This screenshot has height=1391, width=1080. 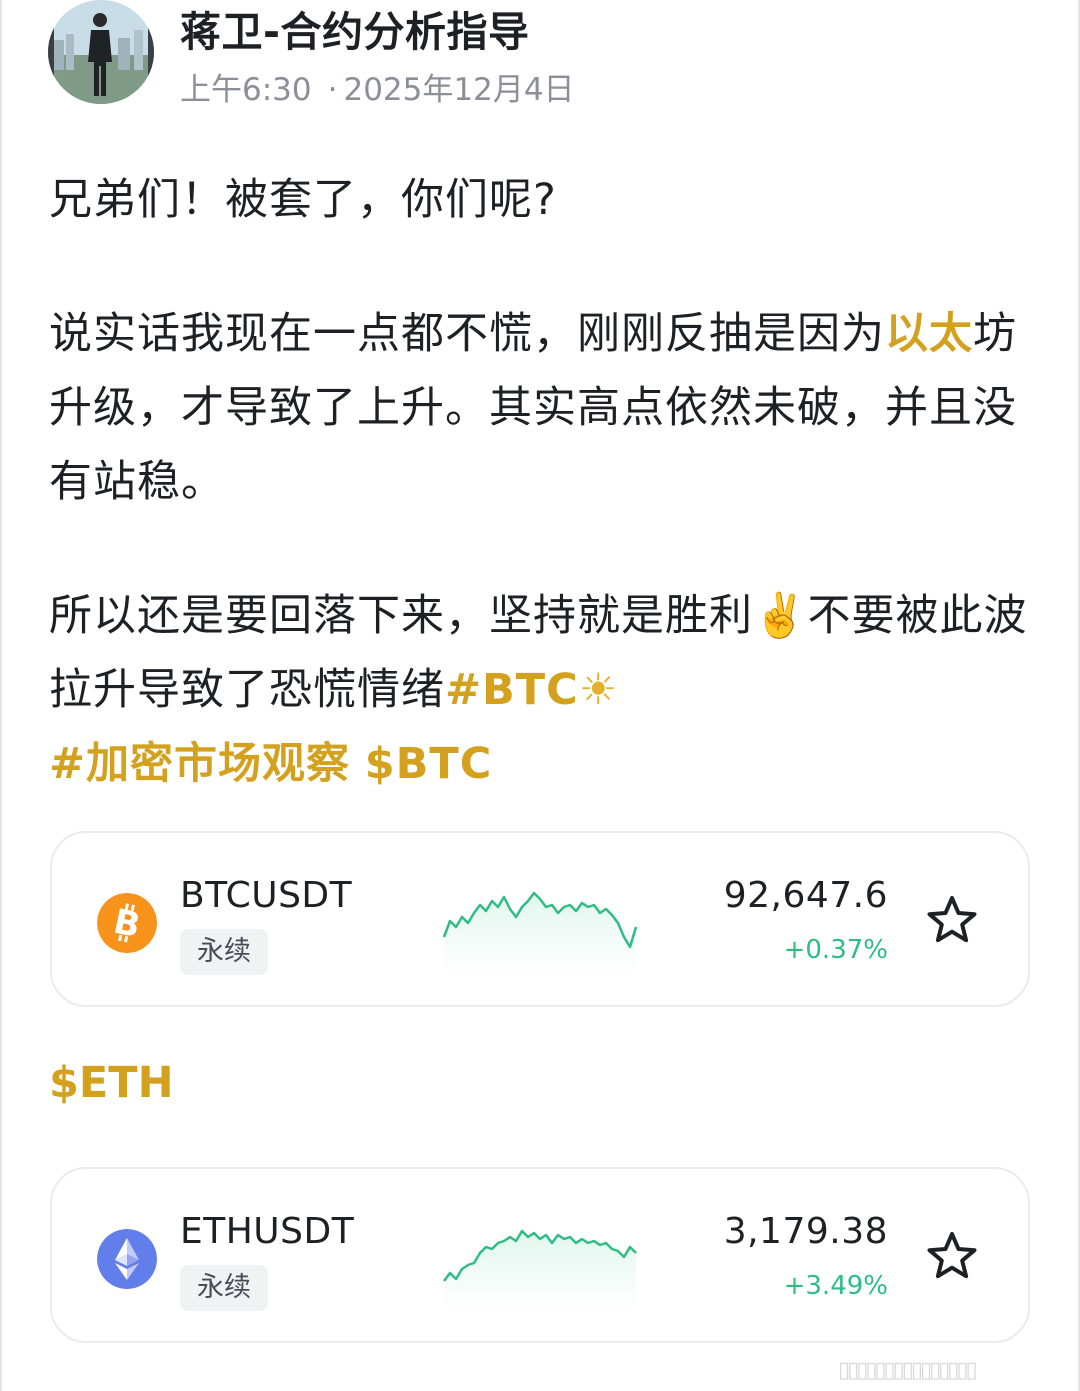 What do you see at coordinates (401, 616) in the screenshot?
I see `paragraph-3-text-a: 所以还是要回落下来，坚持就是胜利` at bounding box center [401, 616].